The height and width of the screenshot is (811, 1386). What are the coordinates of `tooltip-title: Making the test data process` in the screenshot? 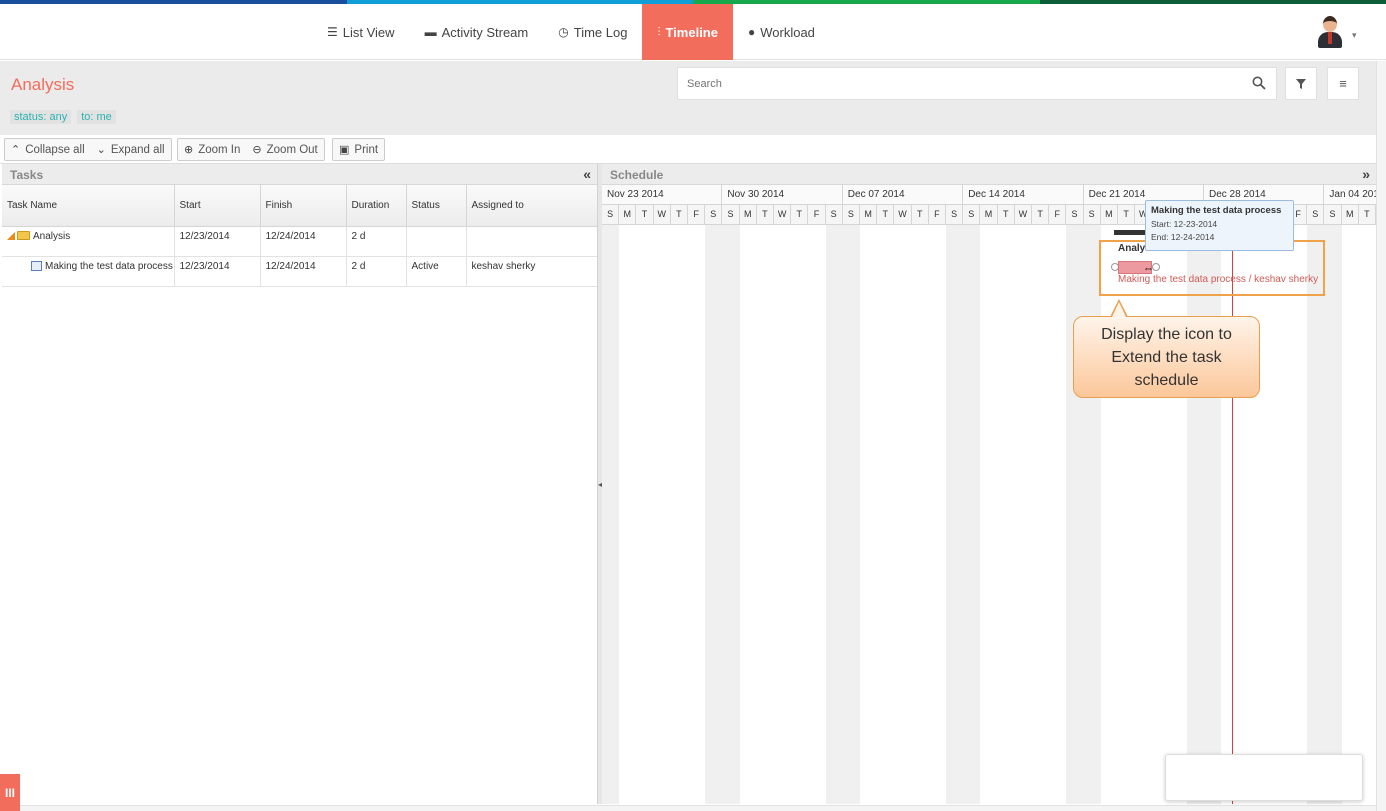 It's located at (1216, 210).